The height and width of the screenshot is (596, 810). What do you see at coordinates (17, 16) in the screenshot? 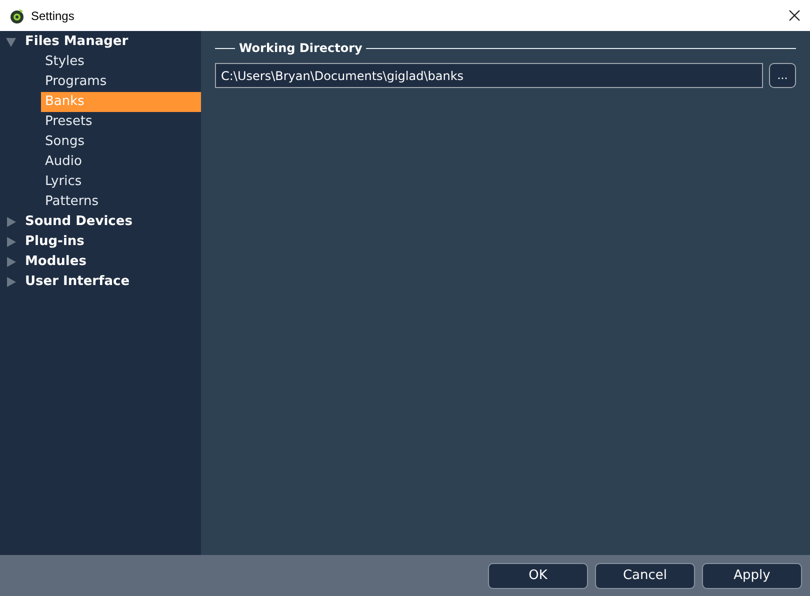
I see `app-logo-icon` at bounding box center [17, 16].